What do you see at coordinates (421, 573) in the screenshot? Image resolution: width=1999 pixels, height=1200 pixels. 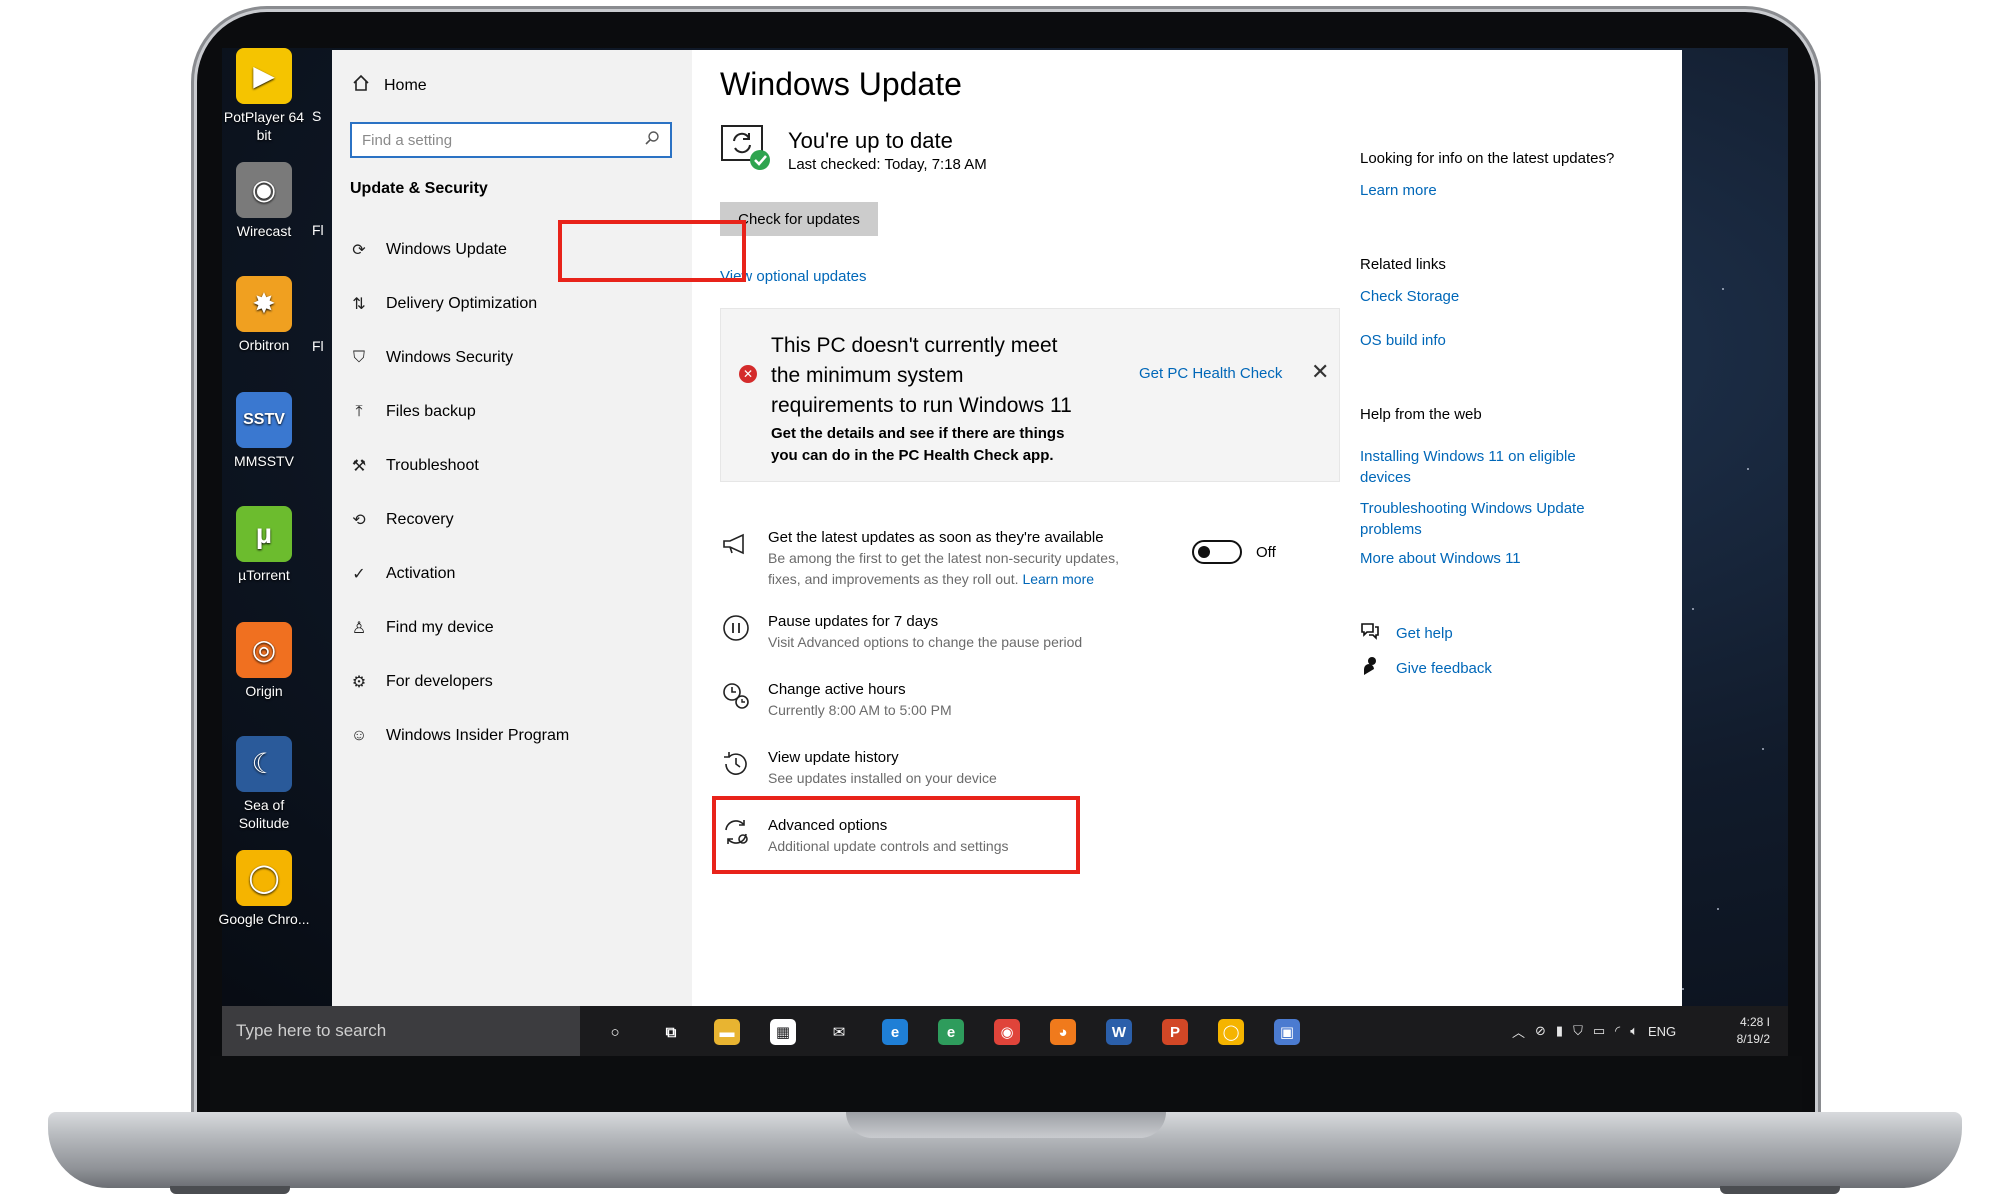 I see `sidebar-item-label: Activation` at bounding box center [421, 573].